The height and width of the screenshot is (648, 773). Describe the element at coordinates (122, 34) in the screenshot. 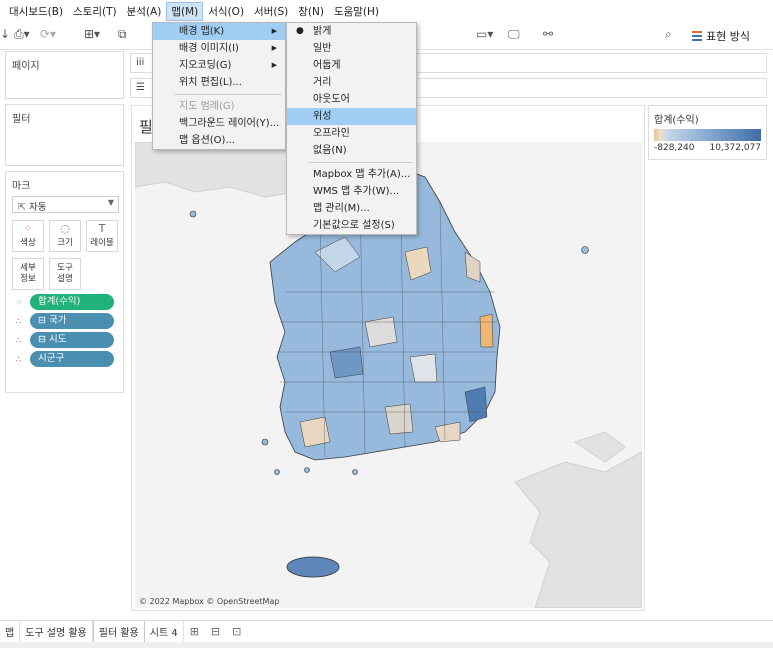

I see `duplicate-icon: ⧉` at that location.